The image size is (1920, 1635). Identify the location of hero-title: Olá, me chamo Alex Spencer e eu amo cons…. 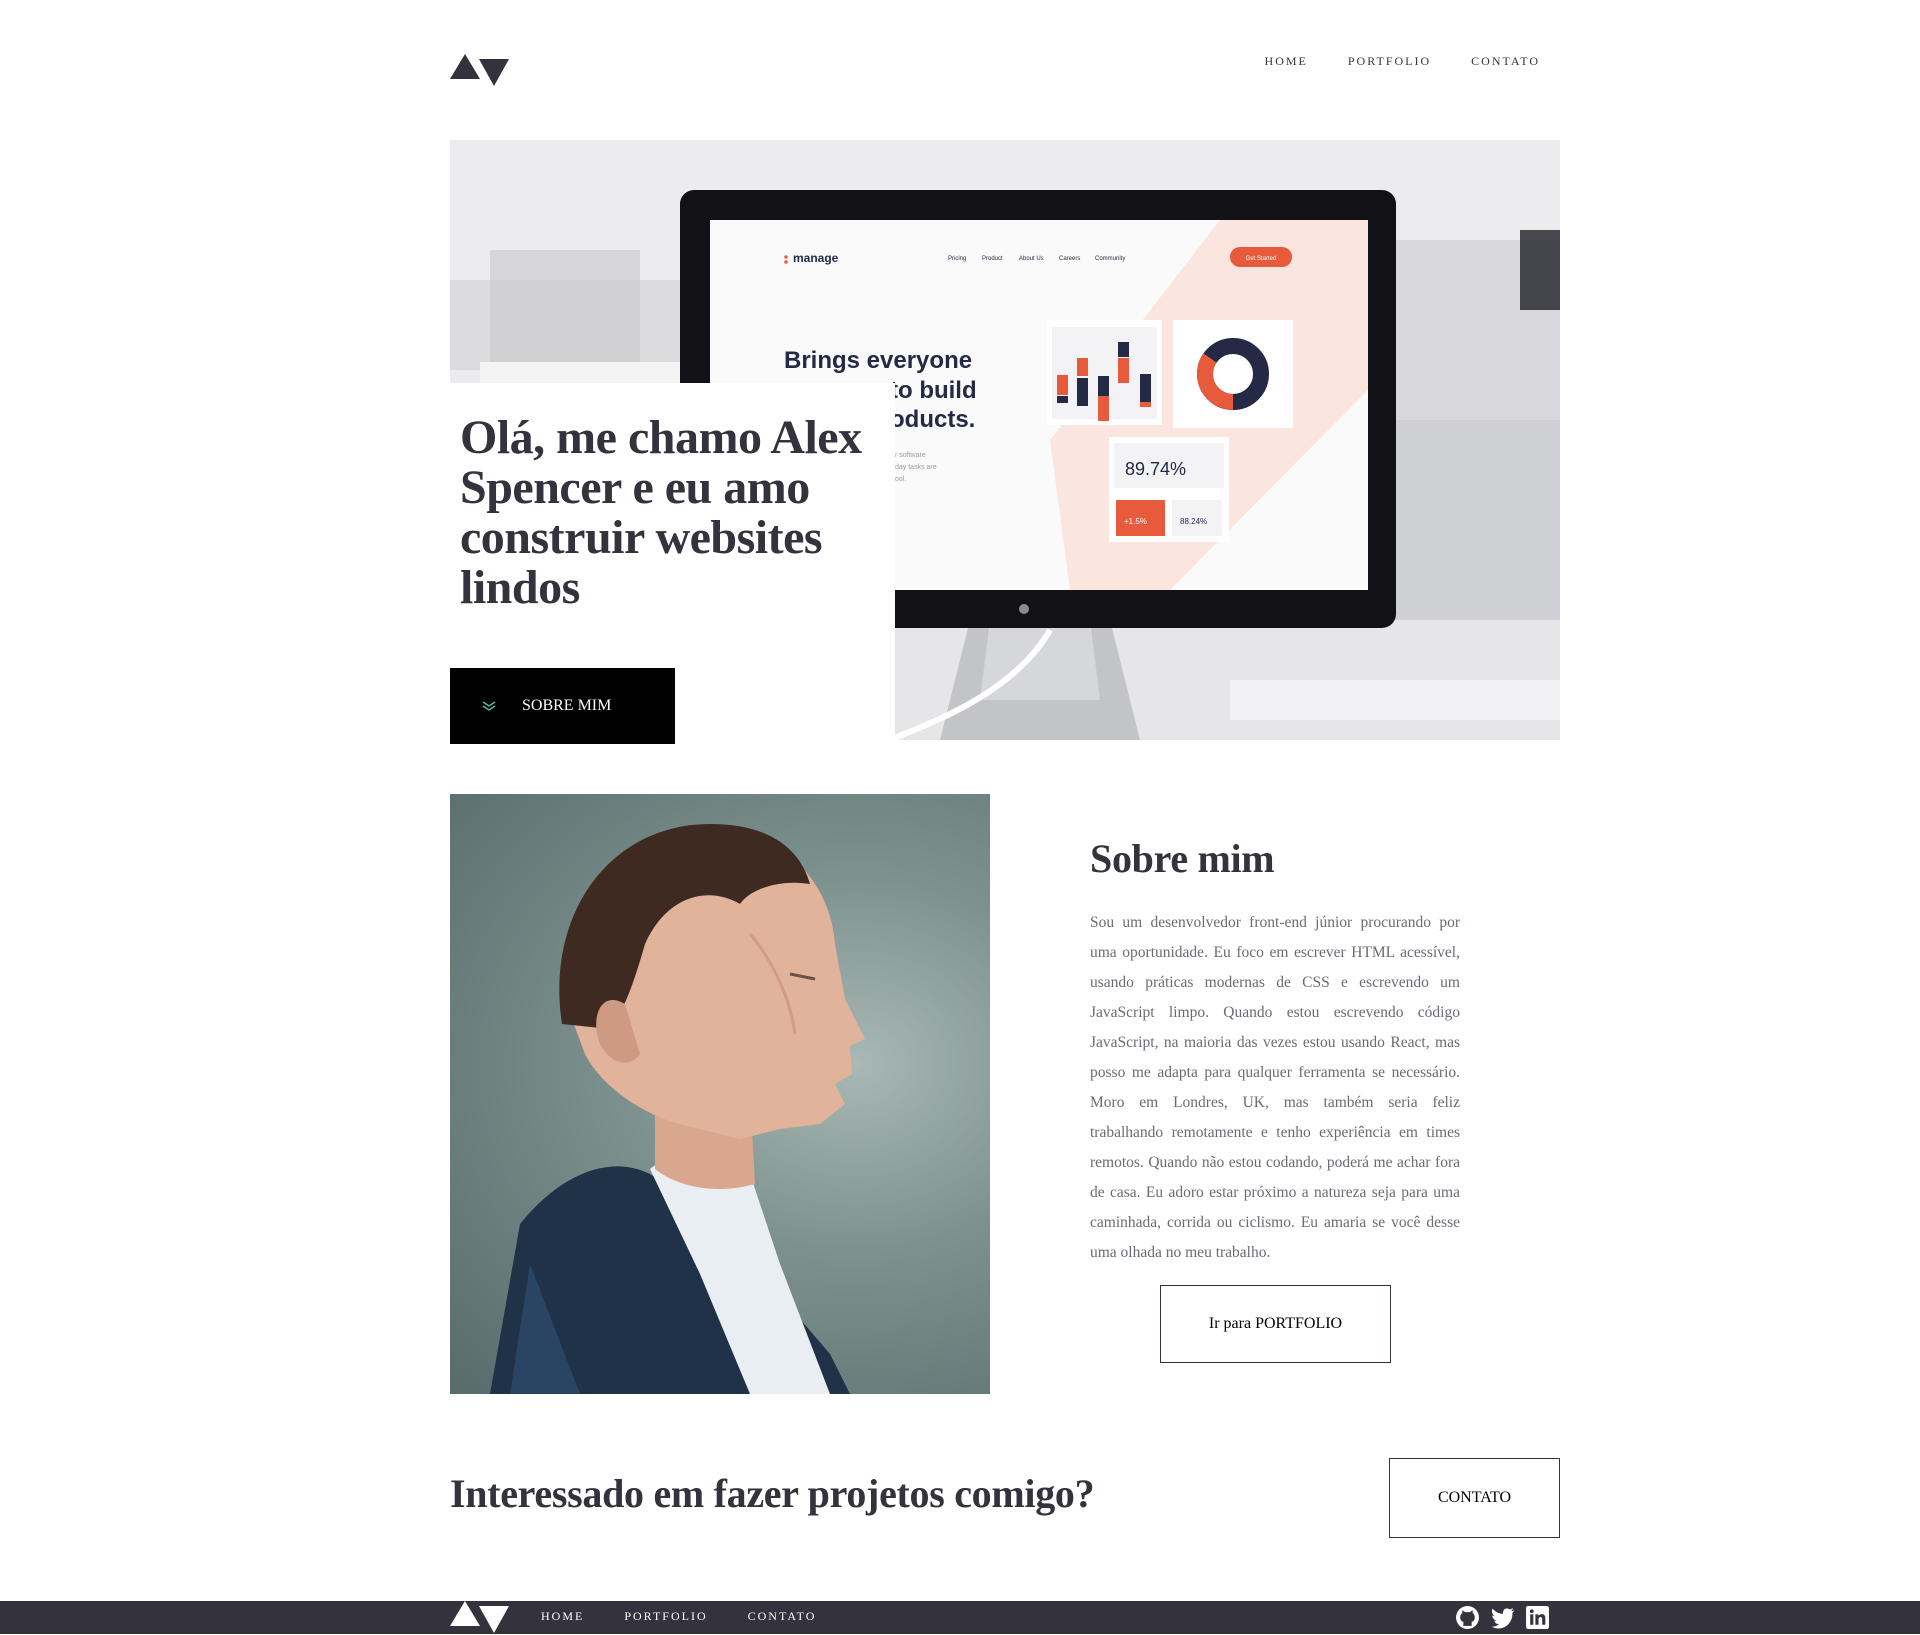
(661, 512).